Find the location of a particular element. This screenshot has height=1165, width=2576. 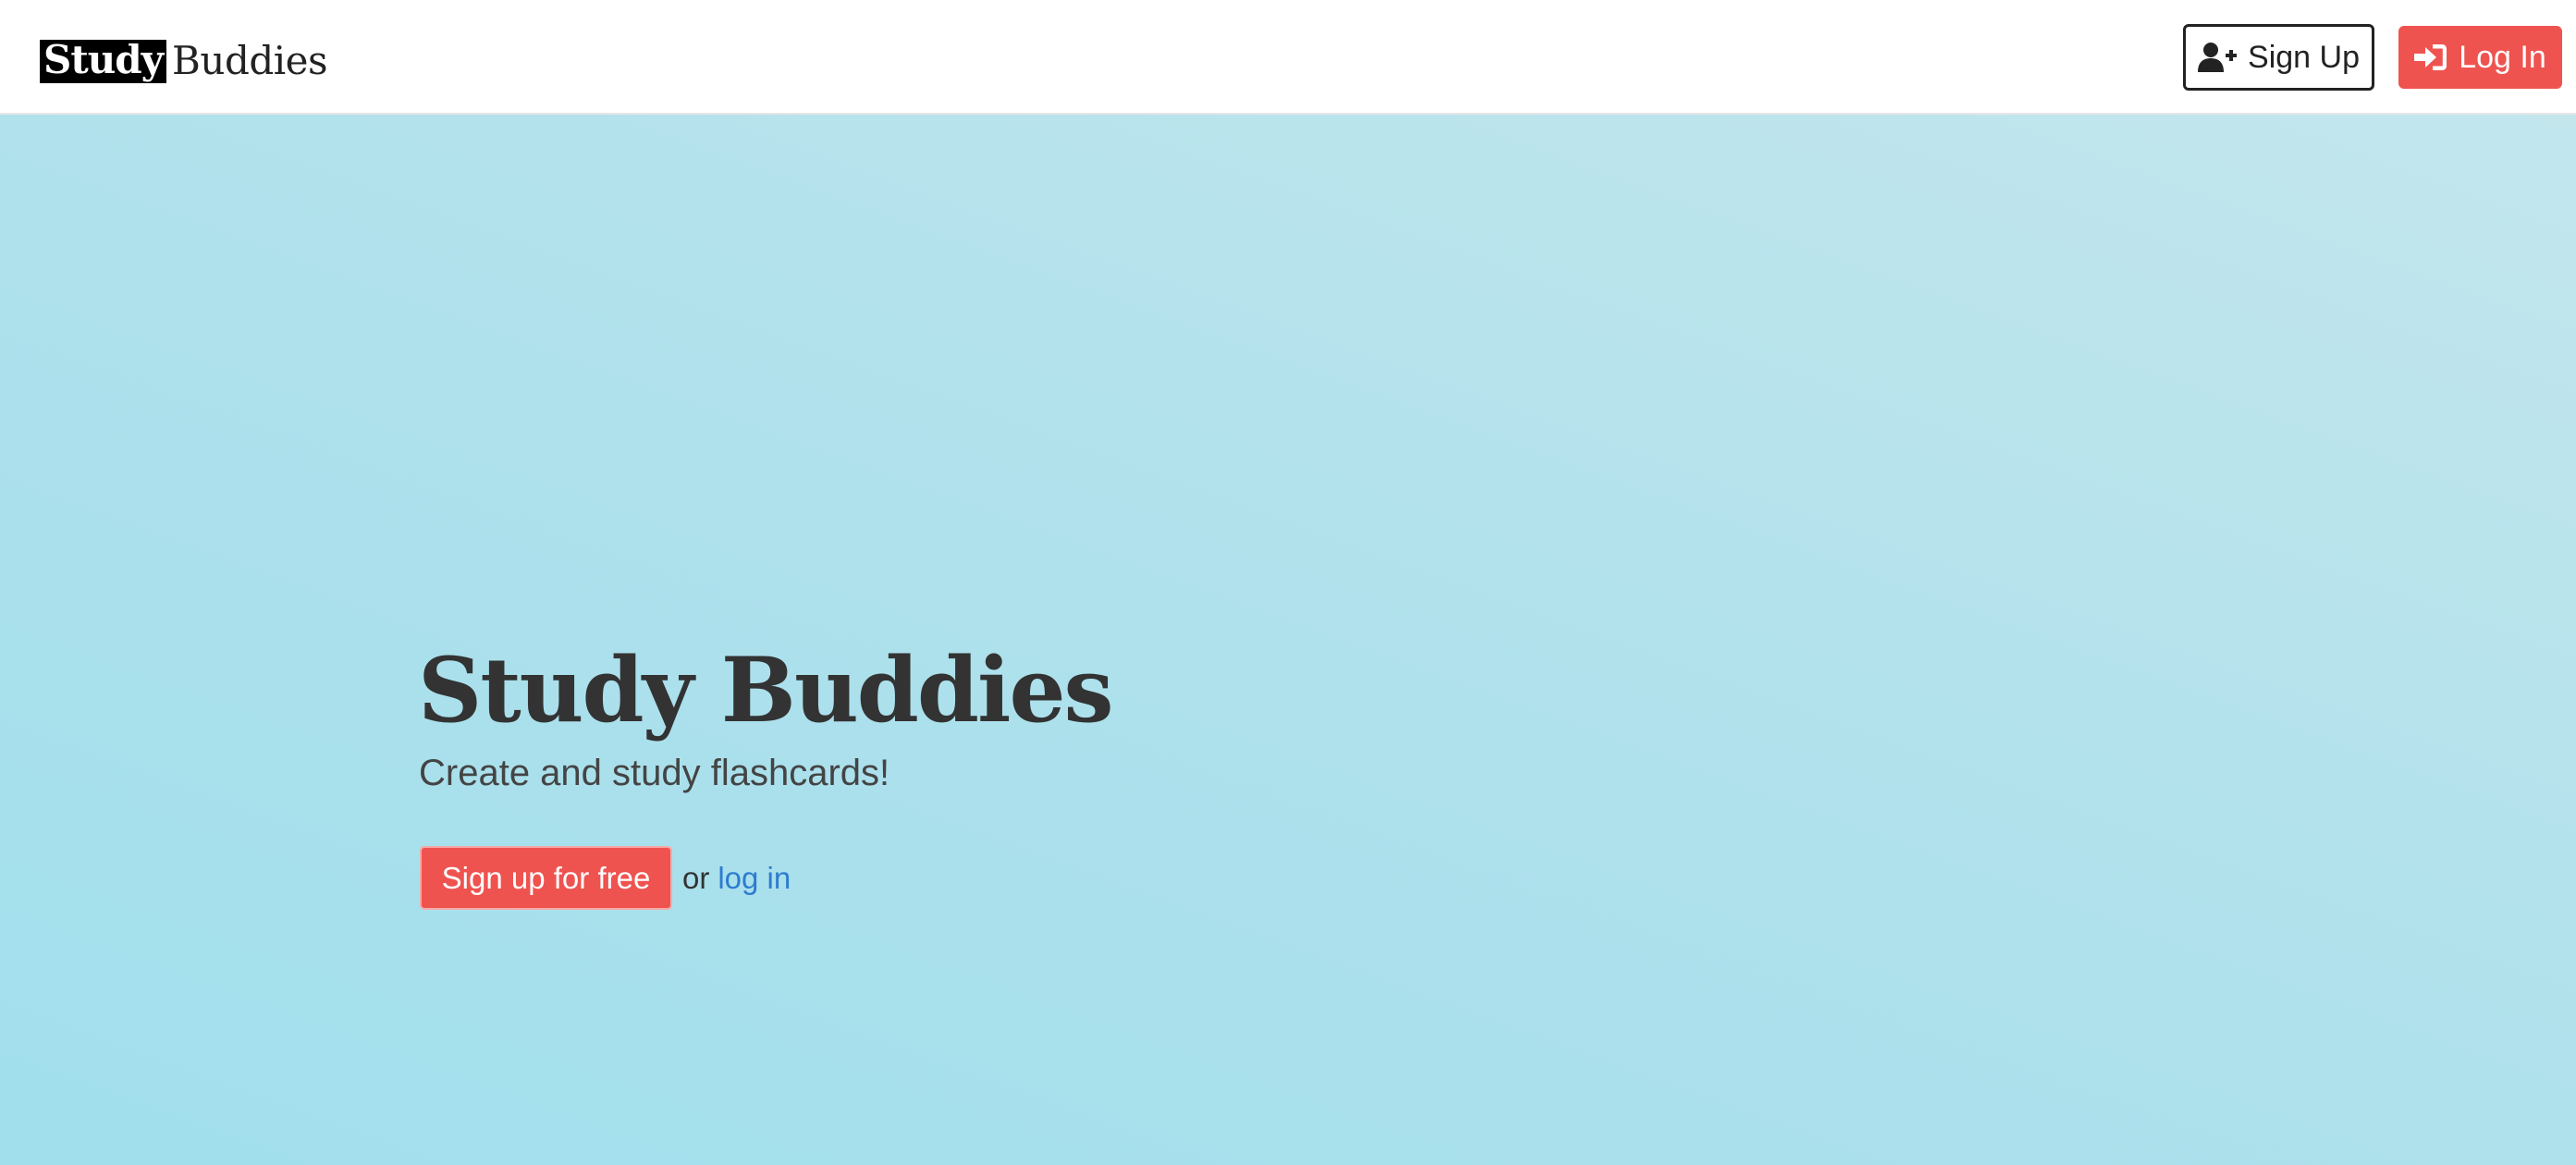

cta-row: Sign up for free or log in is located at coordinates (605, 878).